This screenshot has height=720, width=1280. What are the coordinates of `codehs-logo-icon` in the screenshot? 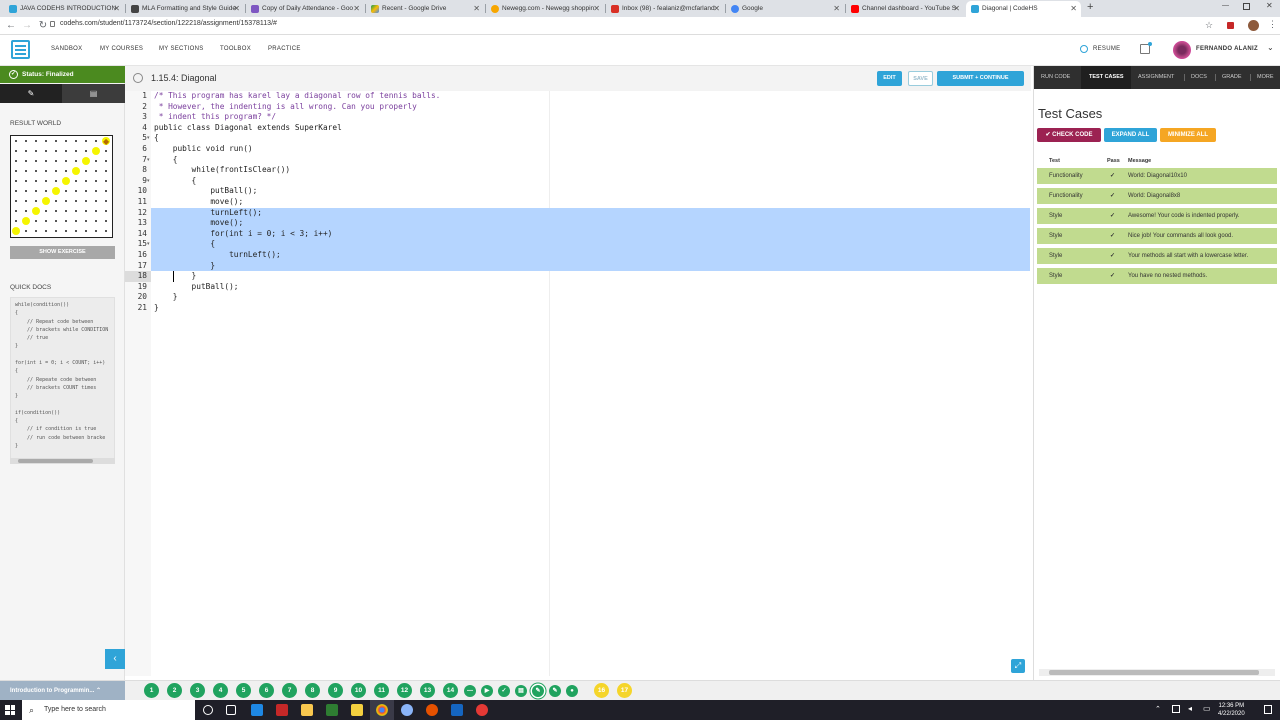 It's located at (20, 49).